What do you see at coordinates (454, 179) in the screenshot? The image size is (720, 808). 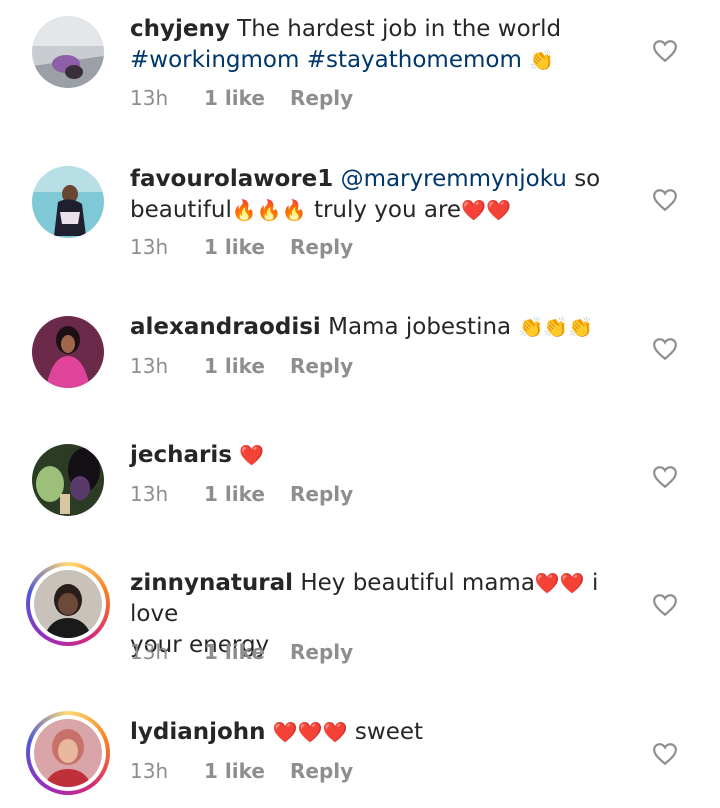 I see `mention-link: @maryremmynjoku` at bounding box center [454, 179].